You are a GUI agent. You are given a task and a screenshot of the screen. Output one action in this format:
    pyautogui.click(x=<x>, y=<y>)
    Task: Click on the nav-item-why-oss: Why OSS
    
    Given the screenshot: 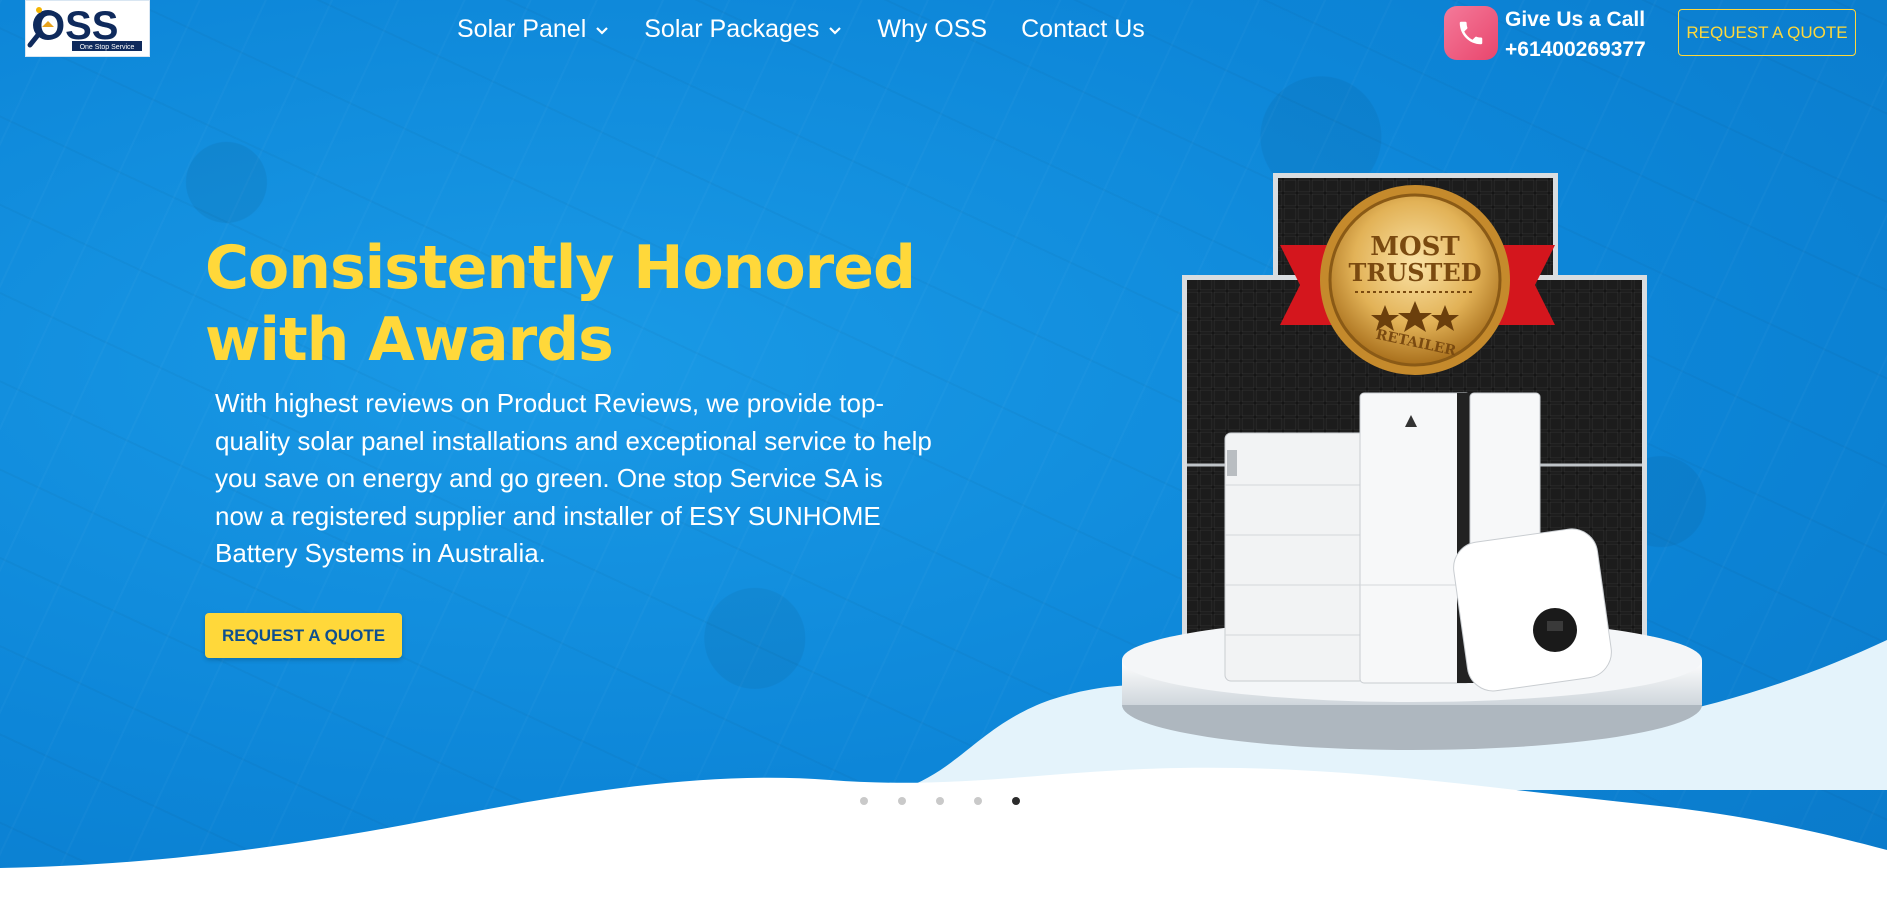 What is the action you would take?
    pyautogui.click(x=932, y=29)
    